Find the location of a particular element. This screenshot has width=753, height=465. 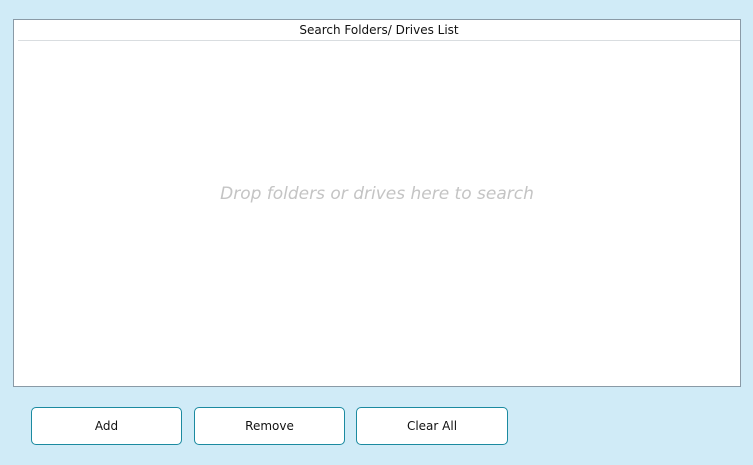

remove-button: Remove is located at coordinates (269, 426).